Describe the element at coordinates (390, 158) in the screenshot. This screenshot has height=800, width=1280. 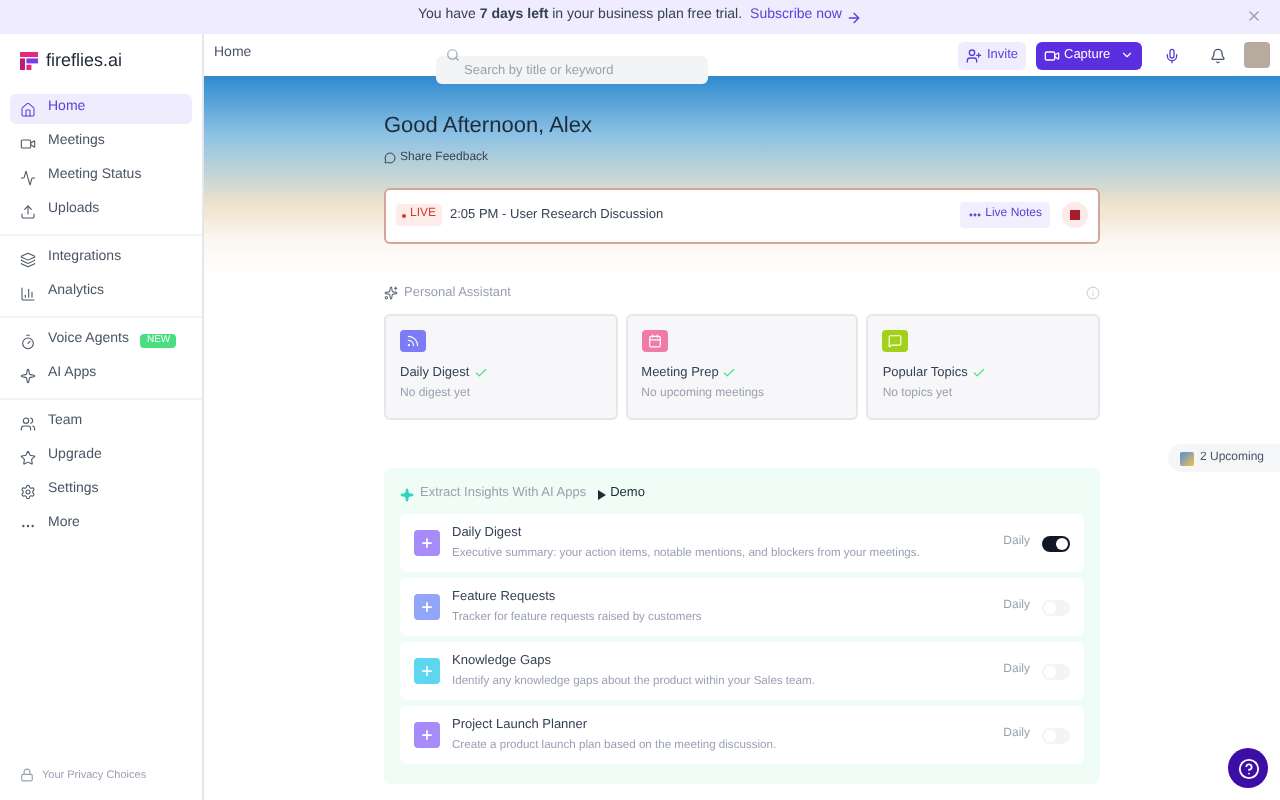
I see `speech-bubble-icon` at that location.